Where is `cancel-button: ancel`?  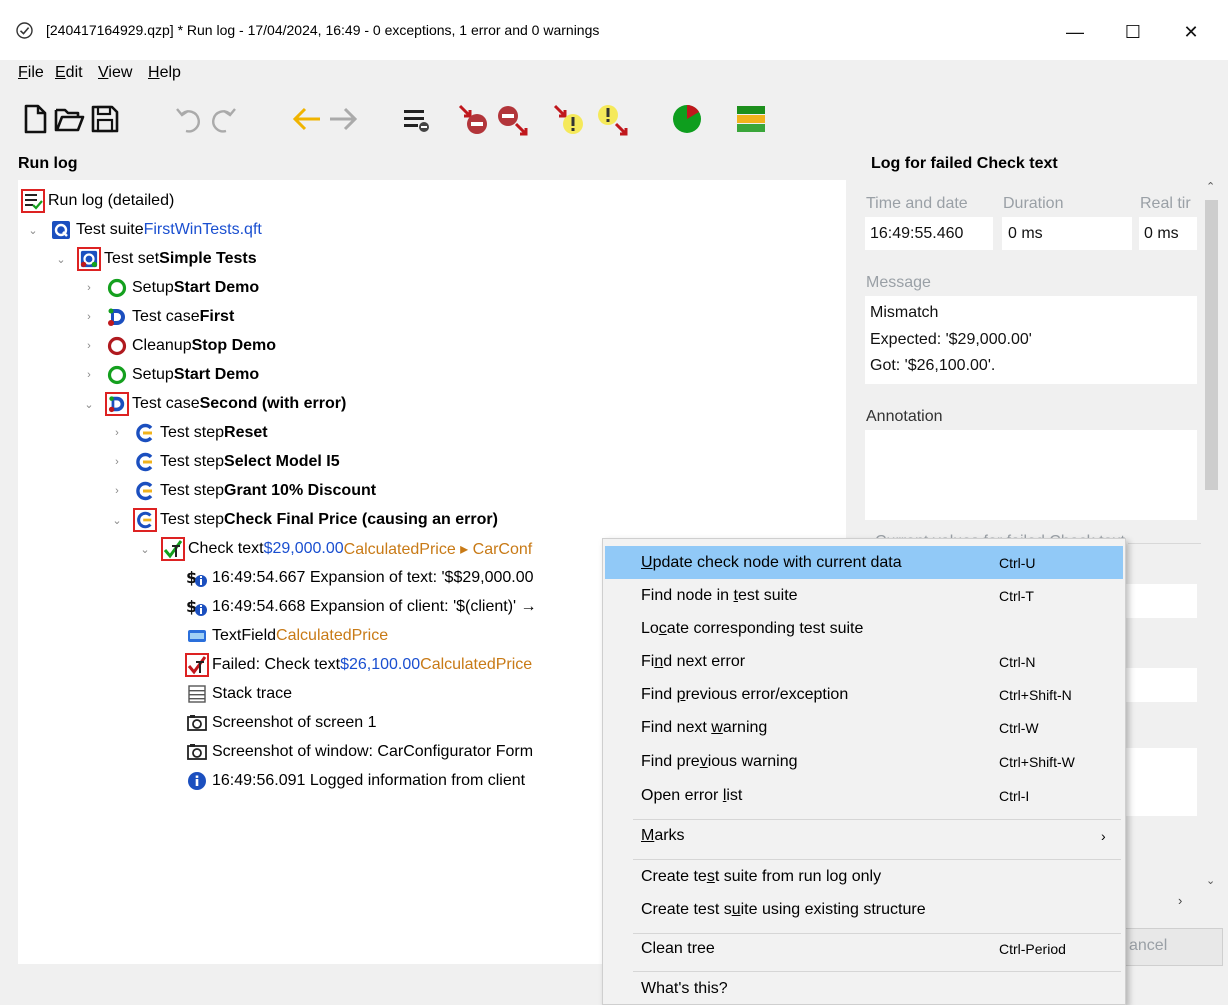
cancel-button: ancel is located at coordinates (1173, 947).